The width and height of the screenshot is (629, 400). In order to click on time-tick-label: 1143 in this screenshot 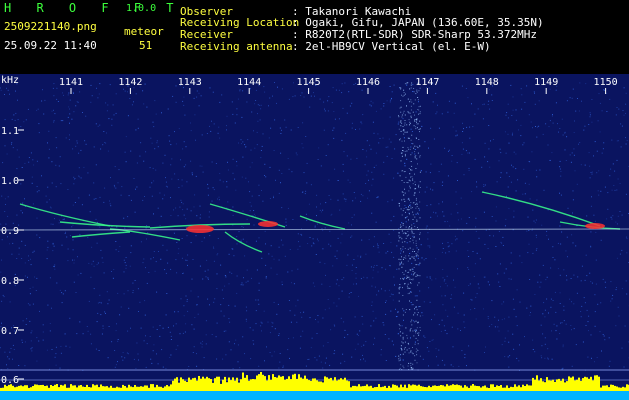, I will do `click(190, 82)`.